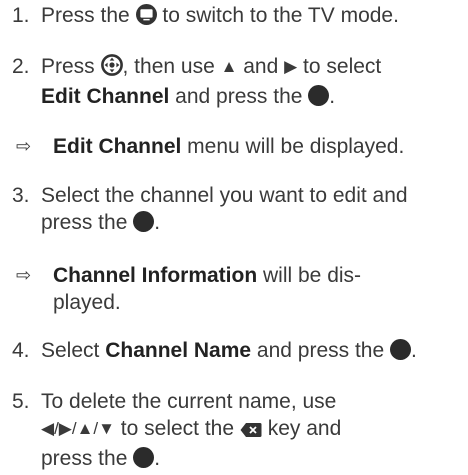  I want to click on step-text: Press the to switch to the TV mode., so click(253, 17).